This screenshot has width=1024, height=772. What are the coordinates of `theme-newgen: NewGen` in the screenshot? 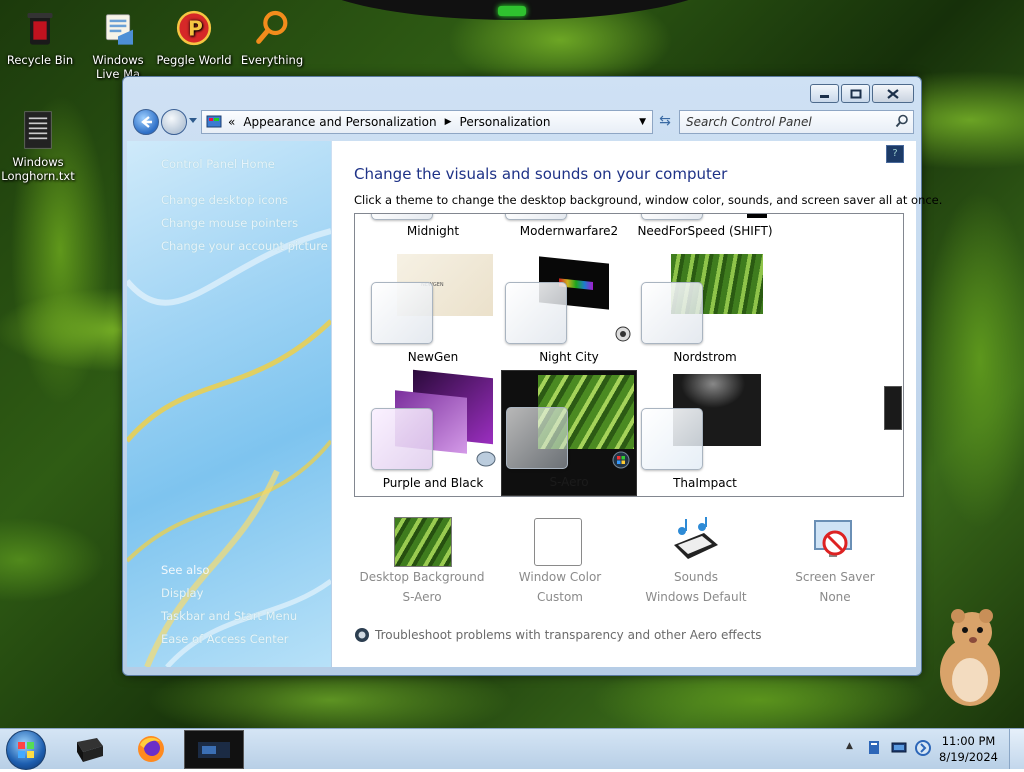 It's located at (433, 357).